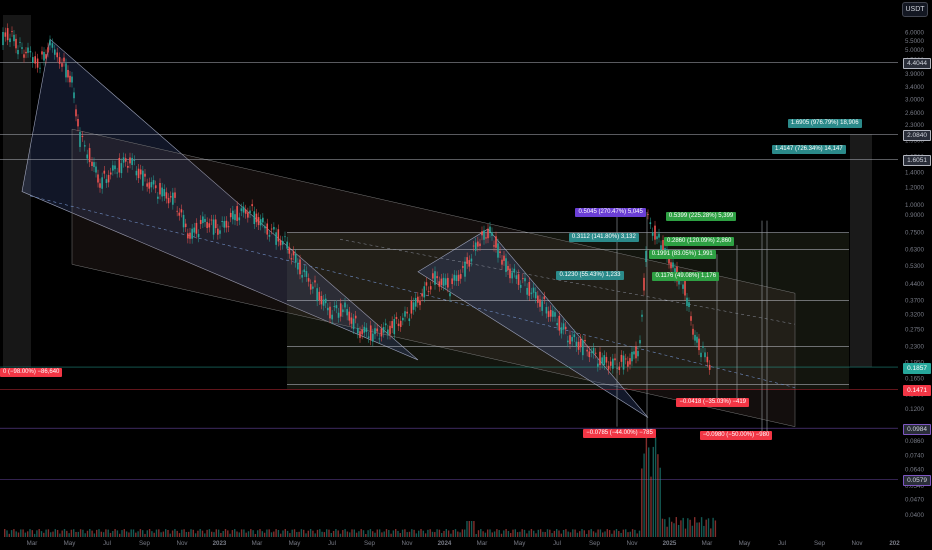  What do you see at coordinates (701, 216) in the screenshot?
I see `measure-label: 0.5399 (225.28%) 5,399` at bounding box center [701, 216].